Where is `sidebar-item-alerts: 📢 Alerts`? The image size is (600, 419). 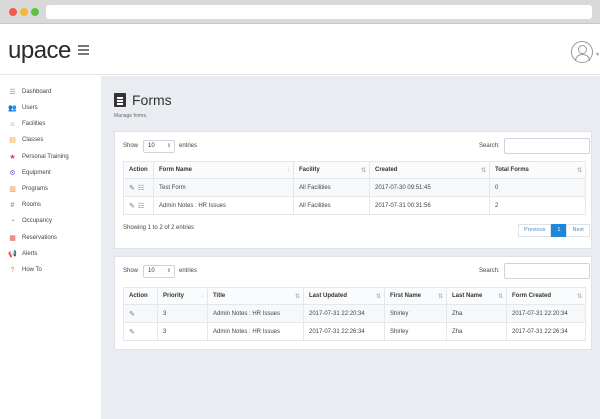 sidebar-item-alerts: 📢 Alerts is located at coordinates (22, 254).